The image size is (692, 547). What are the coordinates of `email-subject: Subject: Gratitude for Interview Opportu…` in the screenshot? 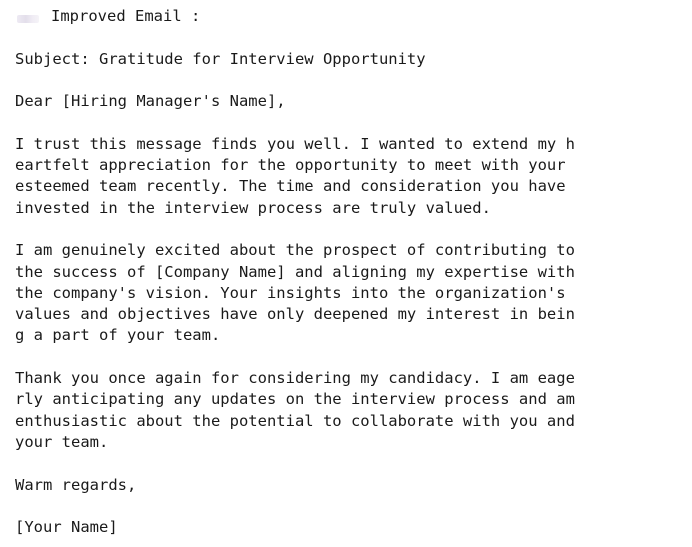 It's located at (220, 58).